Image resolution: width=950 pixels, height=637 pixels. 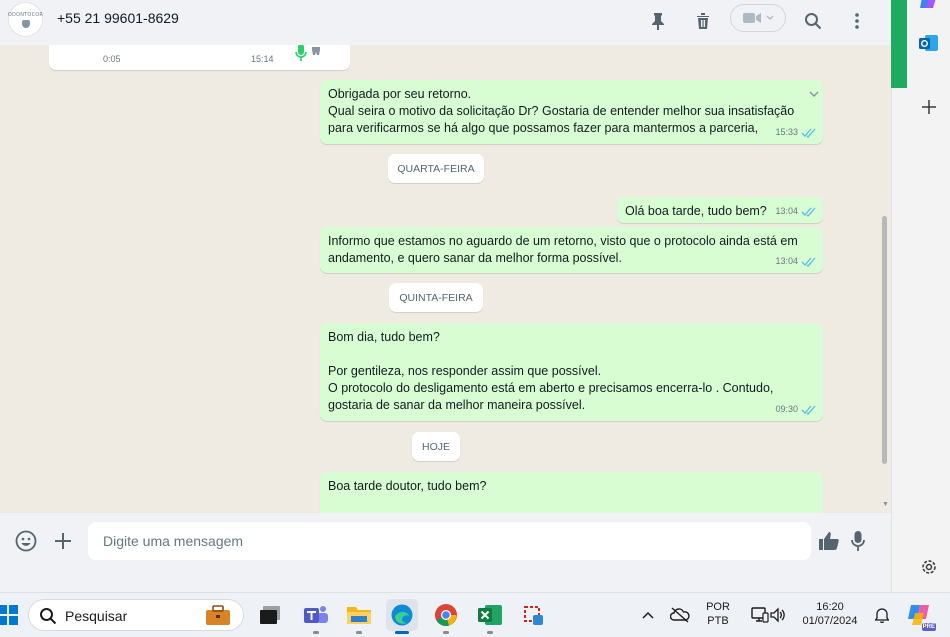 I want to click on chevron-up-icon, so click(x=648, y=615).